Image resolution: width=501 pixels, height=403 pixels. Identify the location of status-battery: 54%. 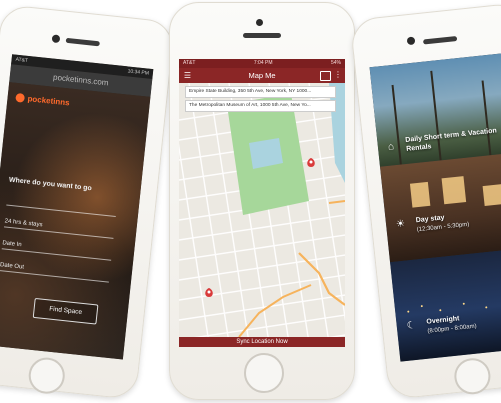
(335, 63).